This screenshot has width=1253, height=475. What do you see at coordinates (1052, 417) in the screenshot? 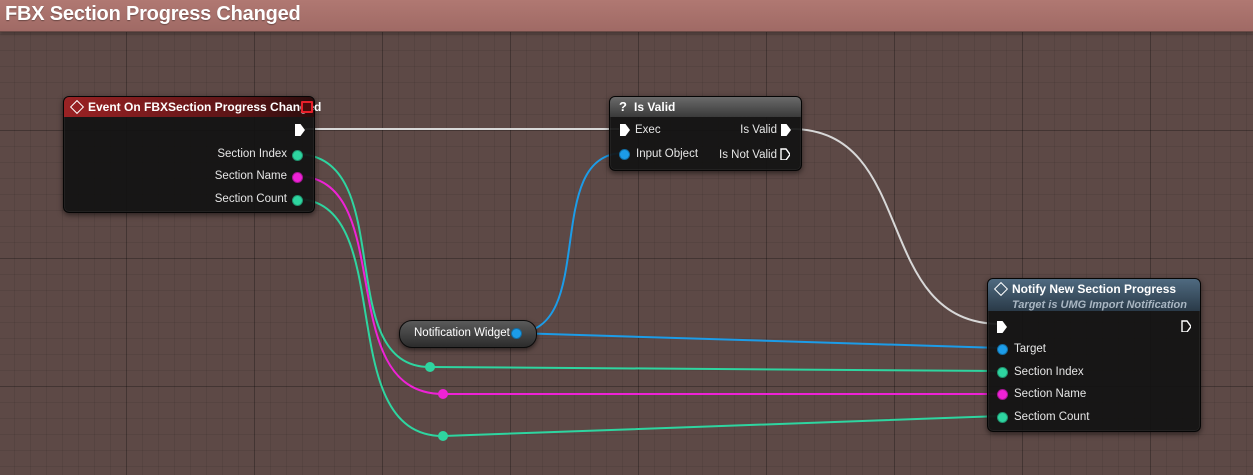
I see `section-count-input-label: Sectiom Count` at bounding box center [1052, 417].